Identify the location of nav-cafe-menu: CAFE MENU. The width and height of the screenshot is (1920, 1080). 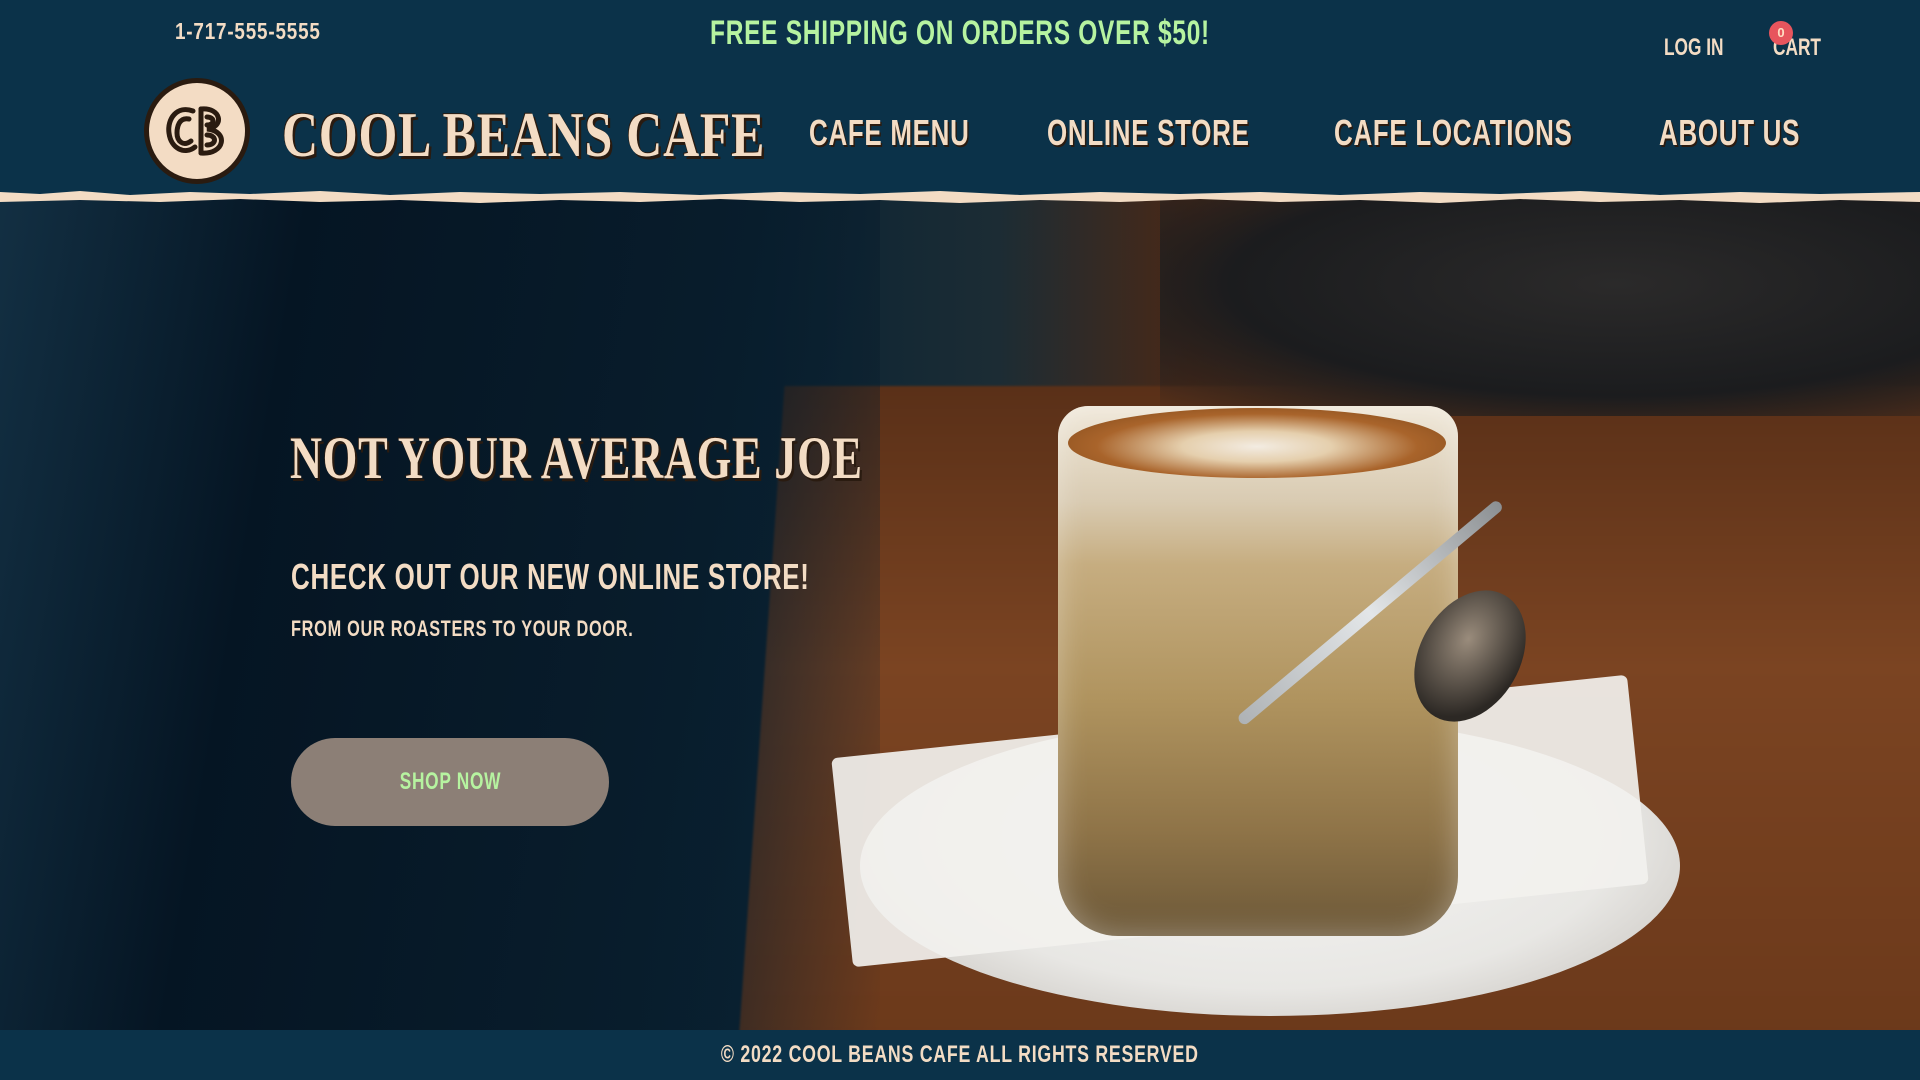
(889, 133).